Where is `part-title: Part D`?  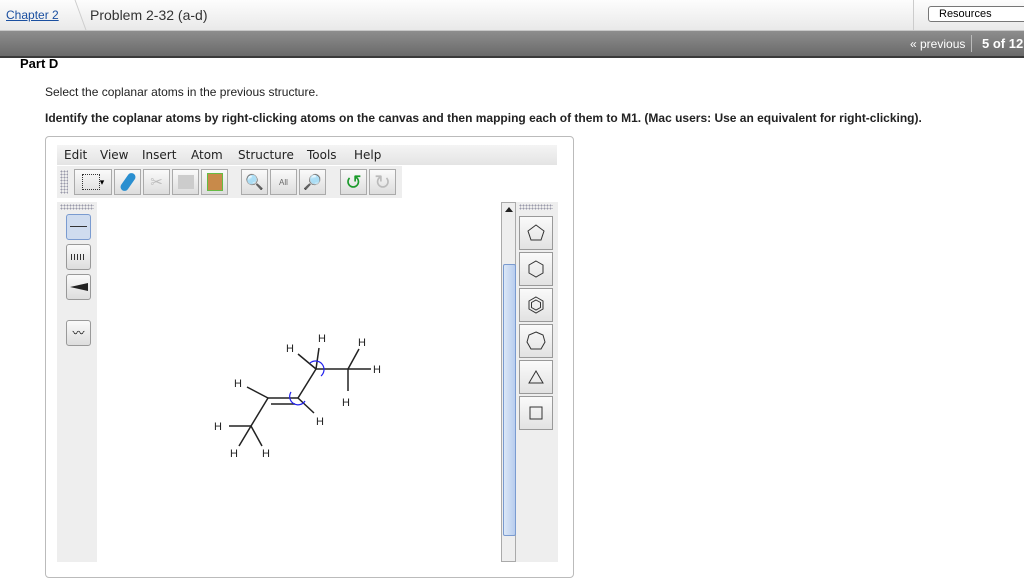 part-title: Part D is located at coordinates (39, 63).